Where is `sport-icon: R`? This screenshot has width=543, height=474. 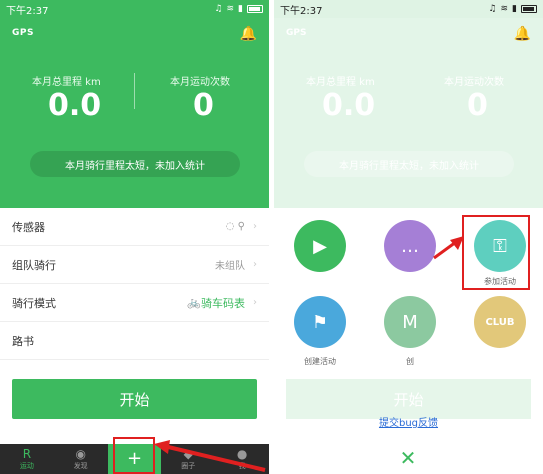
sport-icon: R is located at coordinates (27, 454).